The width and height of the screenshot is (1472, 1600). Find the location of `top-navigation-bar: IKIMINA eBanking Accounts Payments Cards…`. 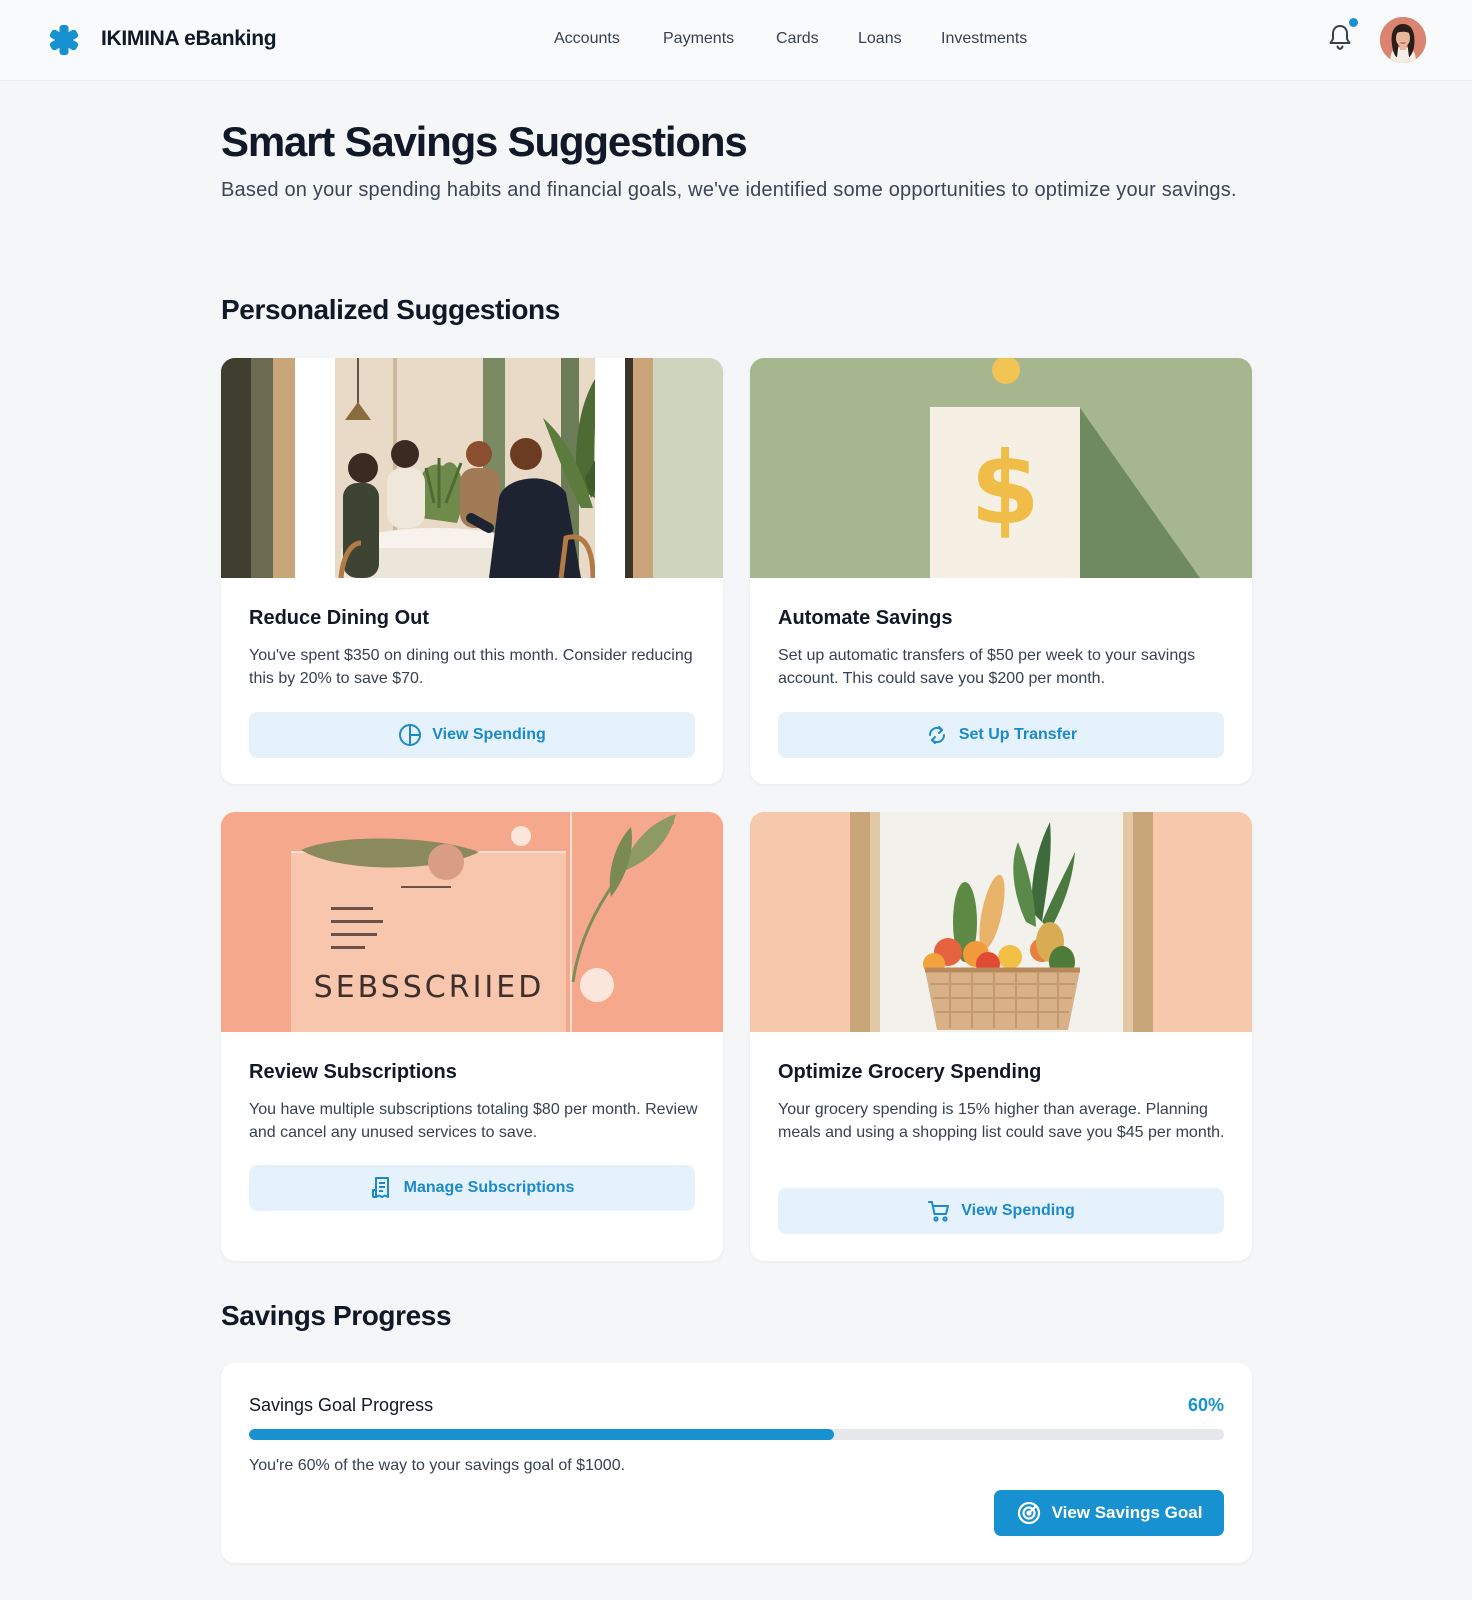

top-navigation-bar: IKIMINA eBanking Accounts Payments Cards… is located at coordinates (736, 40).